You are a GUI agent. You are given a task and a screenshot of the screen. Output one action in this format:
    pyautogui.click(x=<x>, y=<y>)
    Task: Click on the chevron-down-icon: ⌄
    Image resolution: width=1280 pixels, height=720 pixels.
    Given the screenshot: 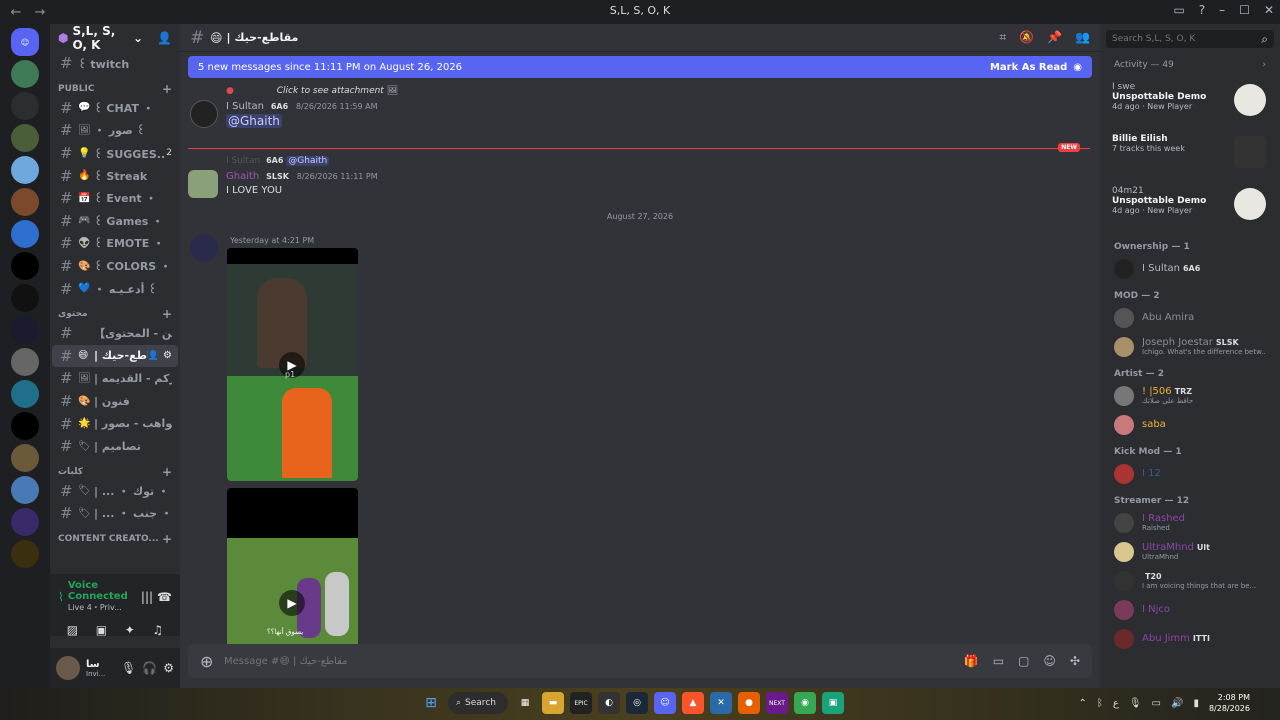 What is the action you would take?
    pyautogui.click(x=138, y=38)
    